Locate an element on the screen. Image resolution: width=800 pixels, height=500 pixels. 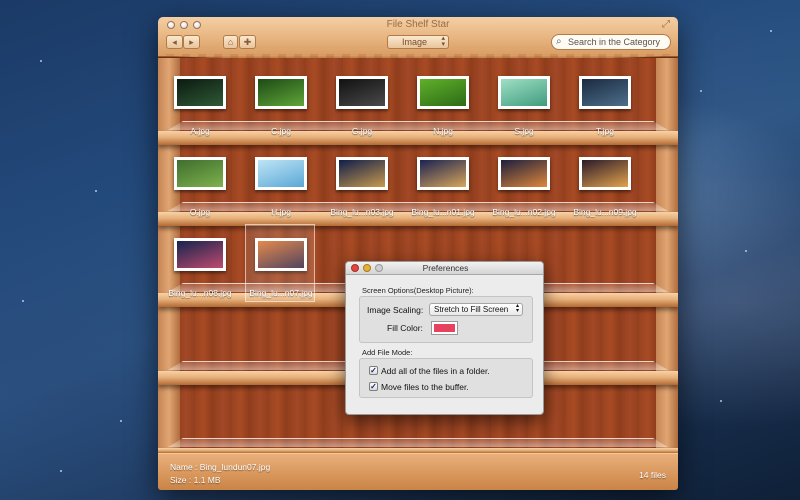
home-button: ⌂ is located at coordinates (230, 42).